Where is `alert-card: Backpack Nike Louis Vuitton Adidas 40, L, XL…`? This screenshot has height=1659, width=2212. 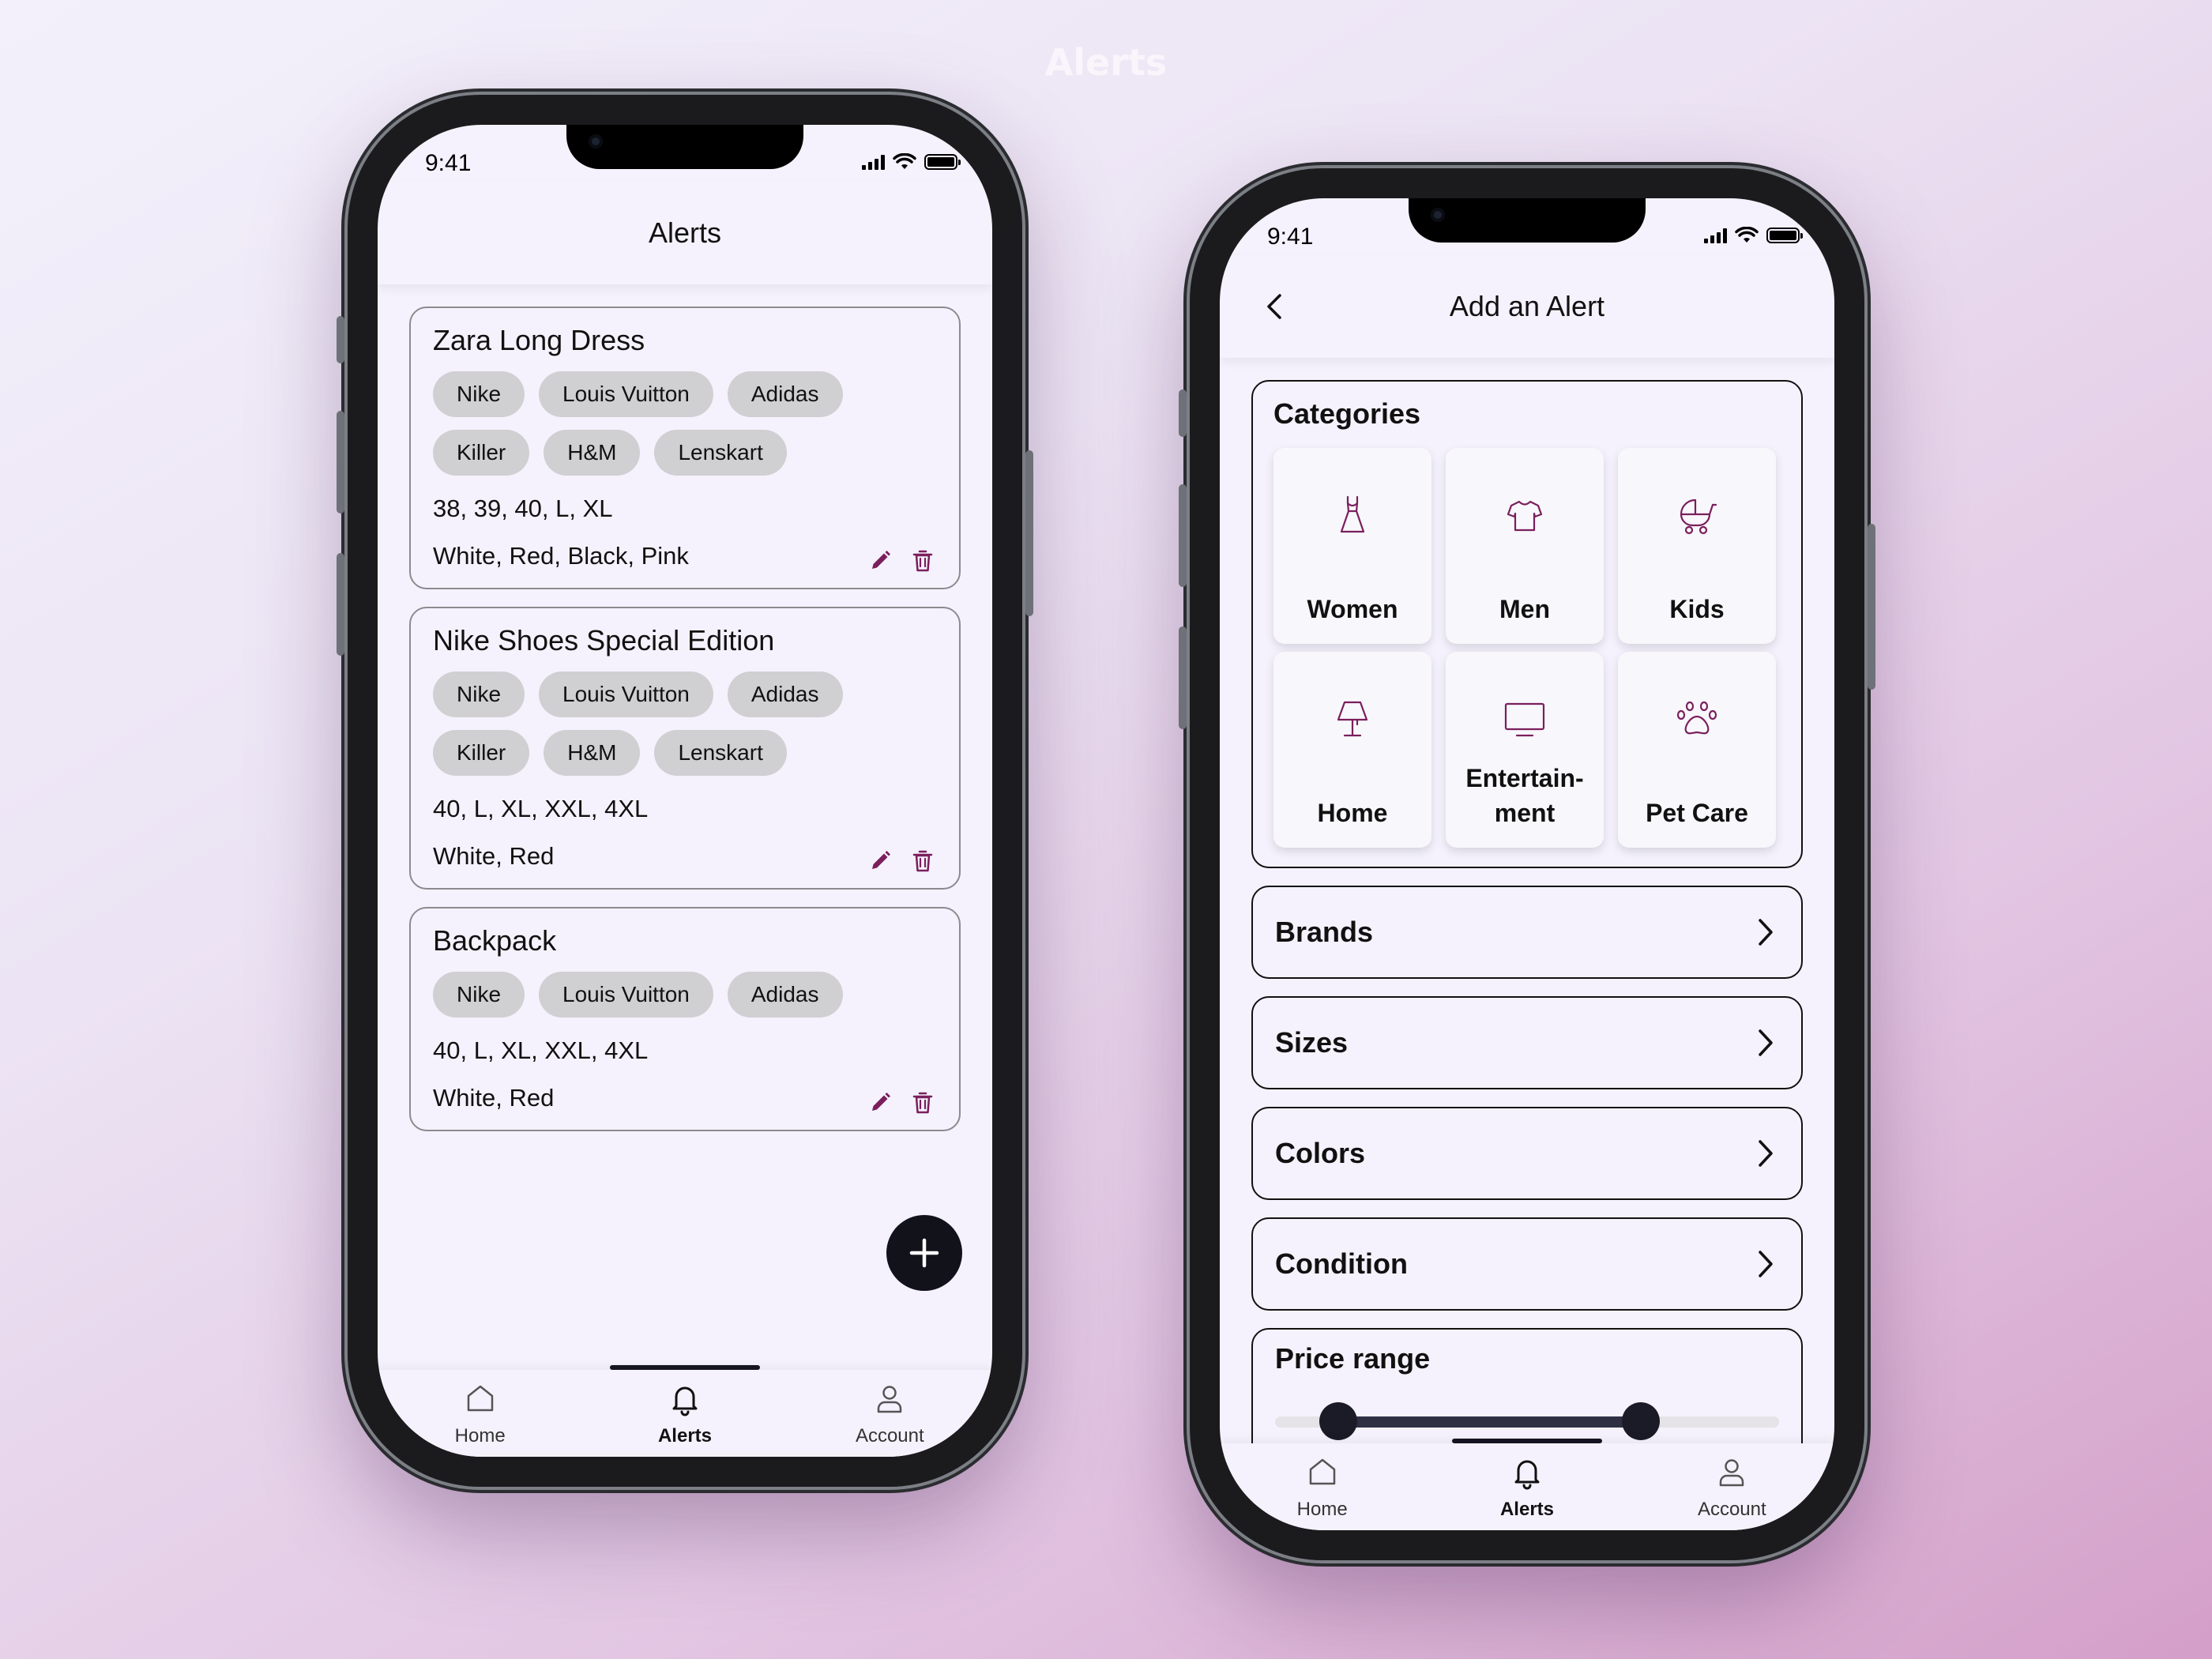
alert-card: Backpack Nike Louis Vuitton Adidas 40, L, XL… is located at coordinates (685, 1019).